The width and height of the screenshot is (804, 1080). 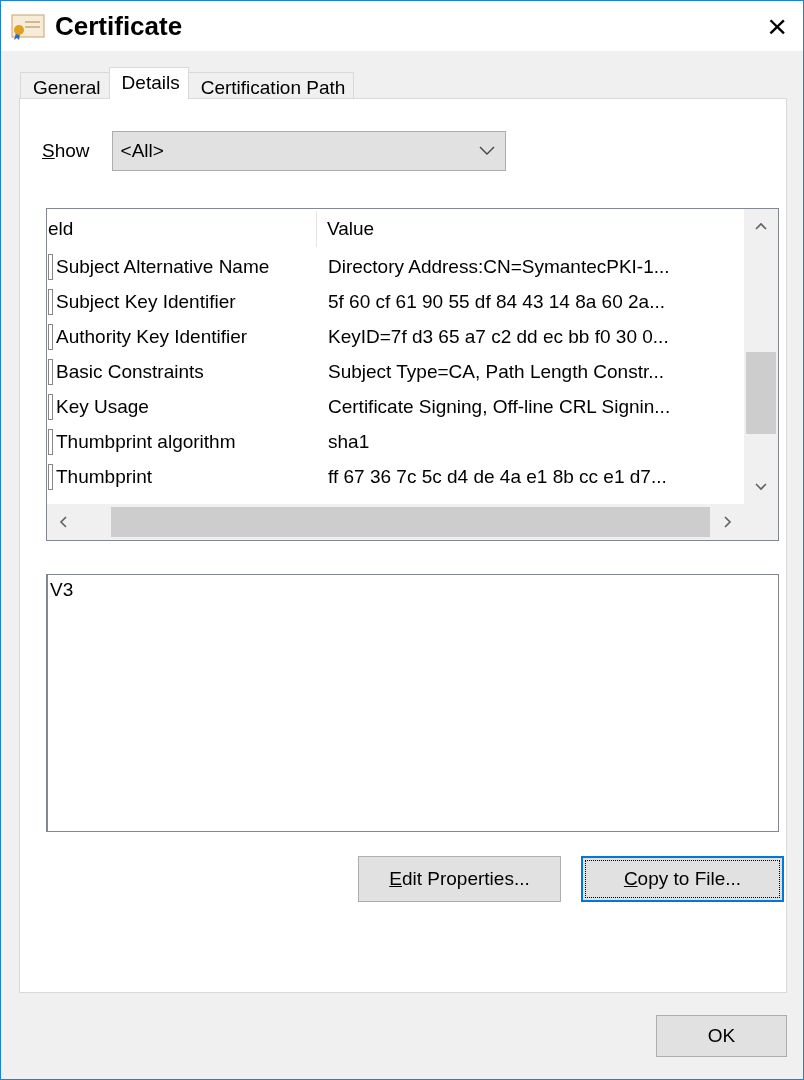 I want to click on vertical-scrollbar, so click(x=761, y=356).